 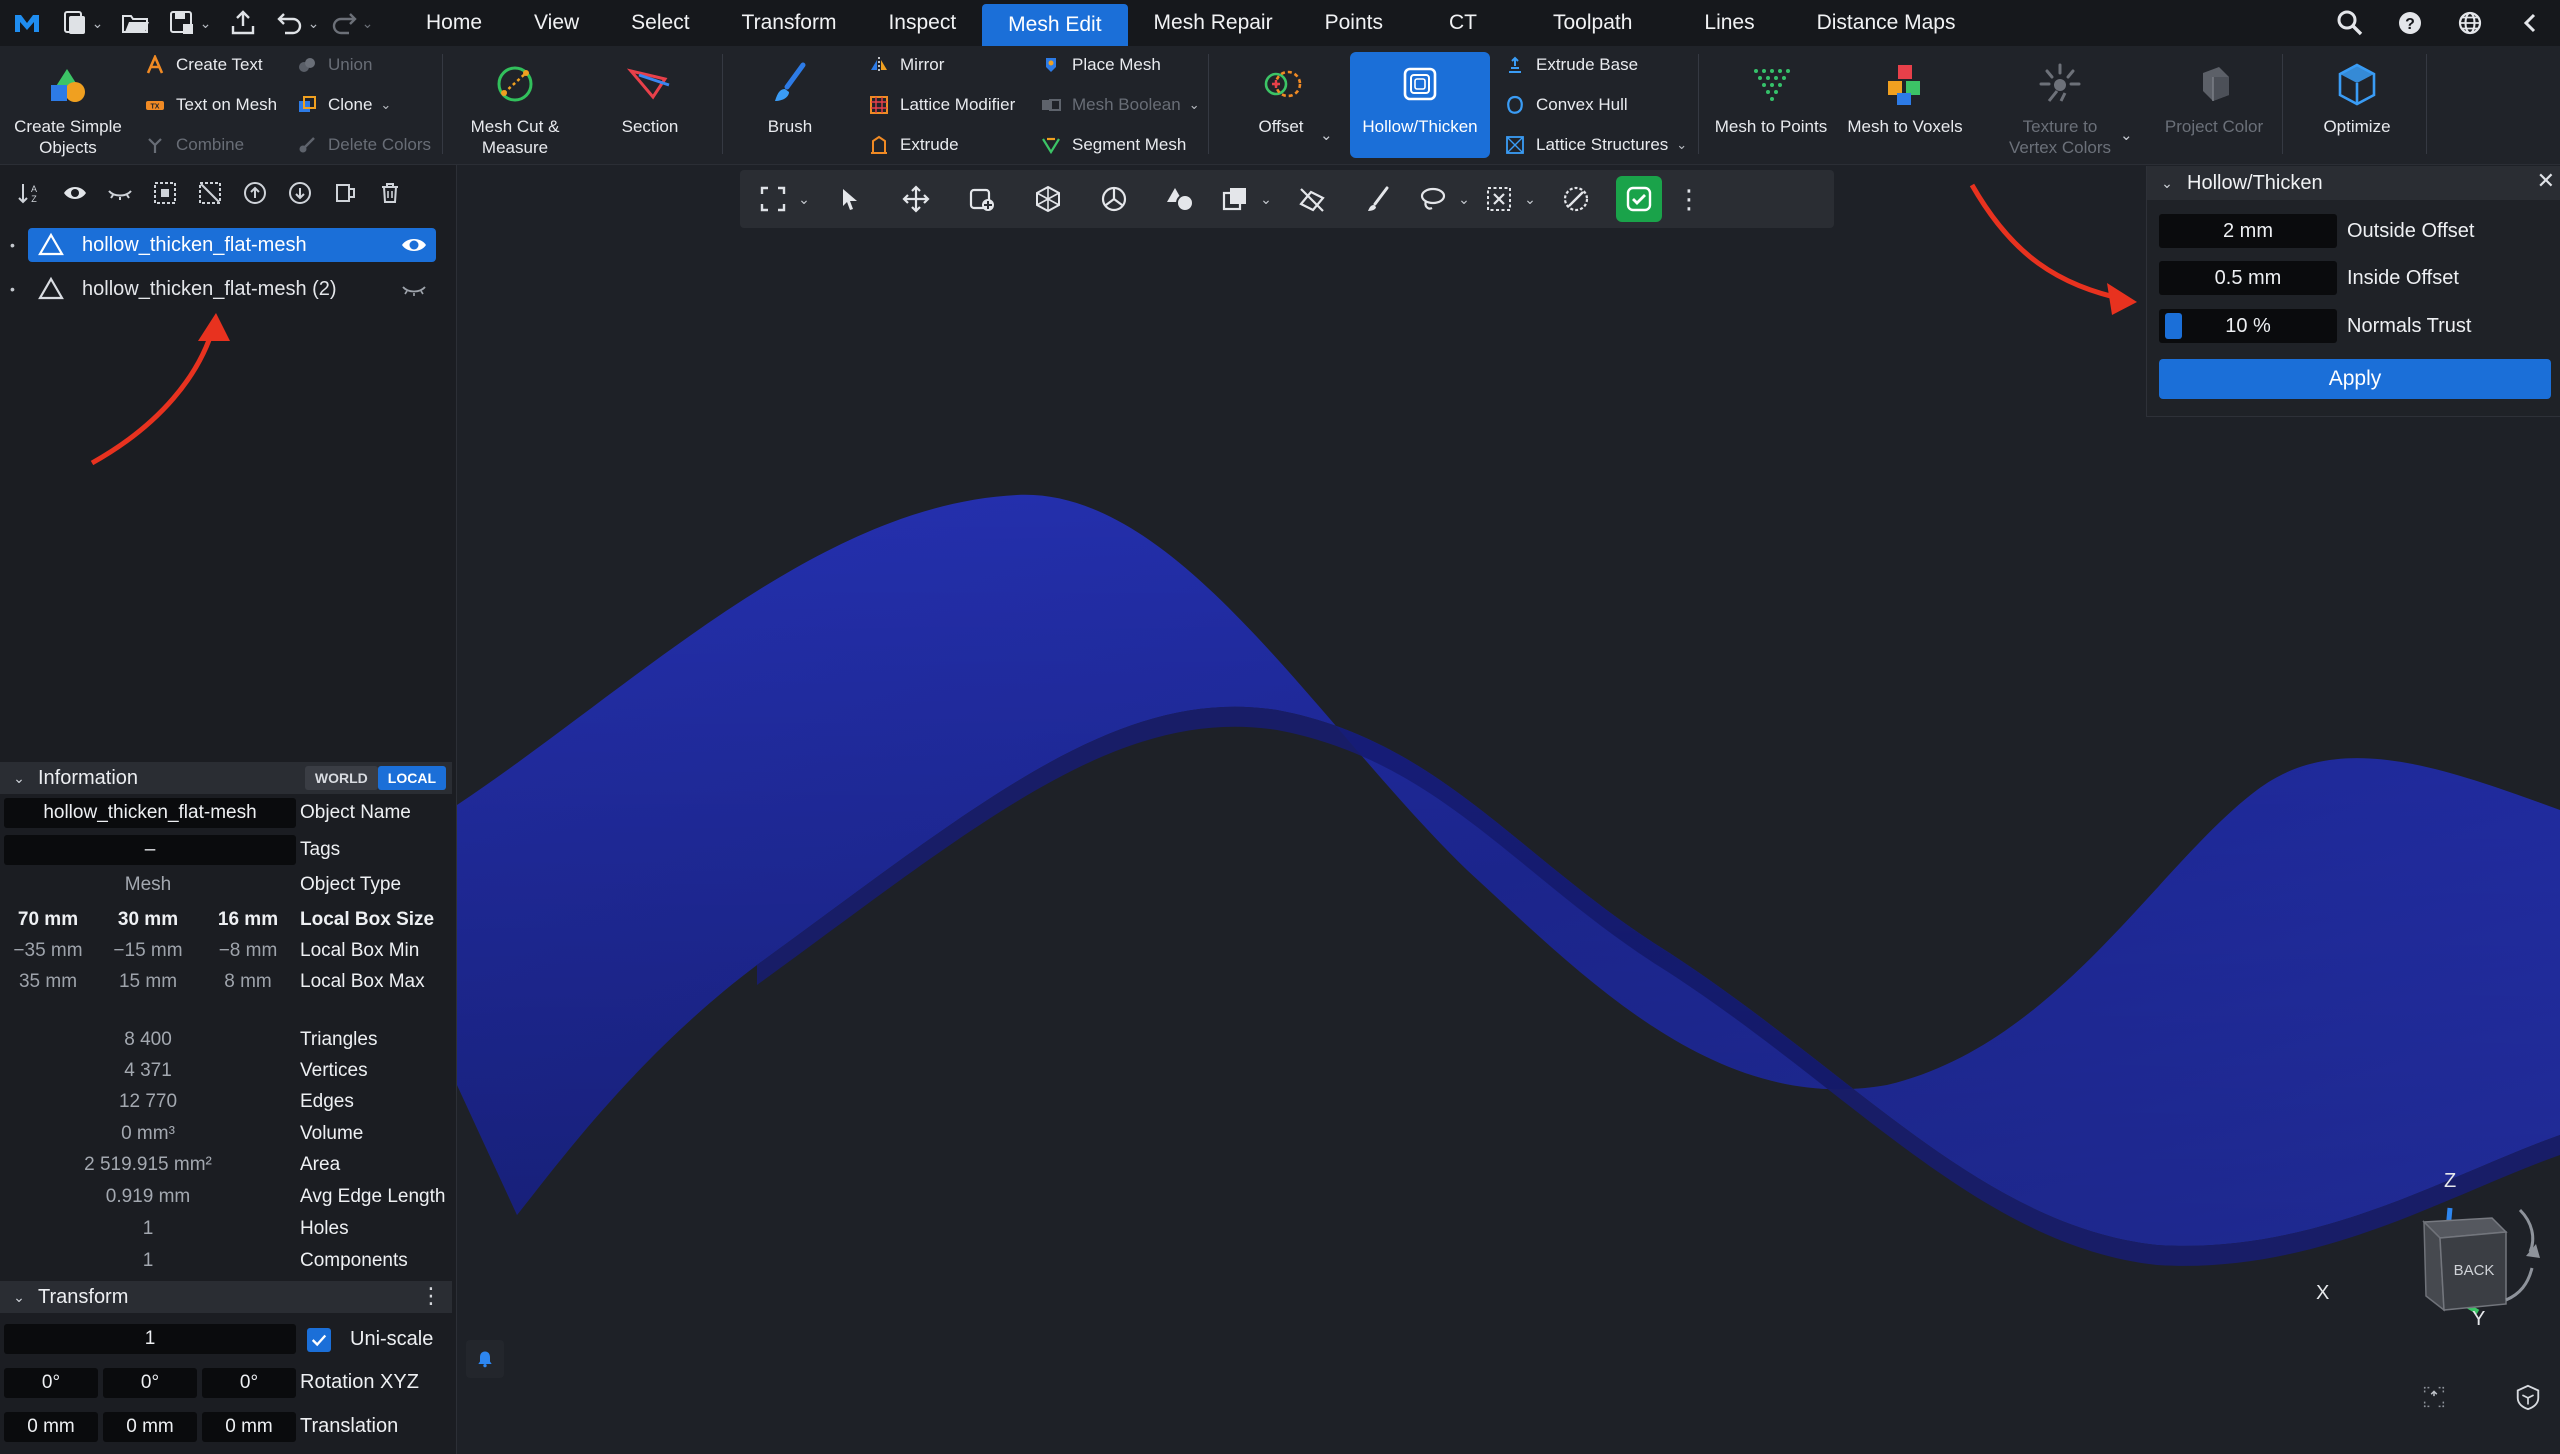 What do you see at coordinates (1114, 199) in the screenshot?
I see `rotate-view-icon` at bounding box center [1114, 199].